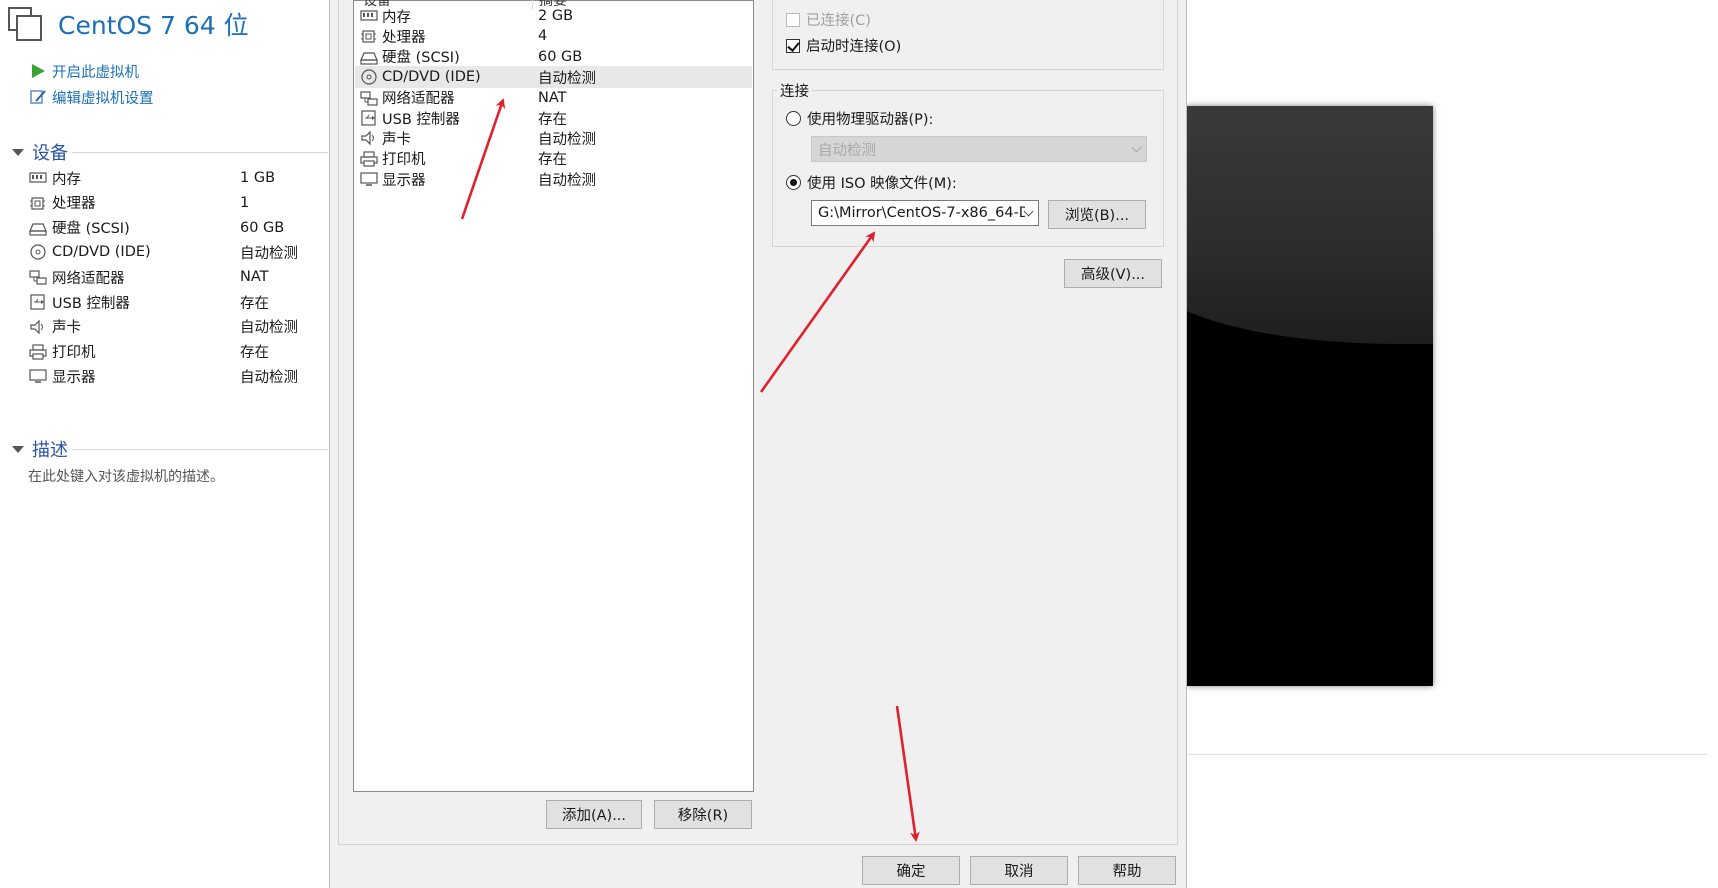 This screenshot has width=1718, height=888. Describe the element at coordinates (703, 814) in the screenshot. I see `remove-hardware-button: 移除(R)` at that location.